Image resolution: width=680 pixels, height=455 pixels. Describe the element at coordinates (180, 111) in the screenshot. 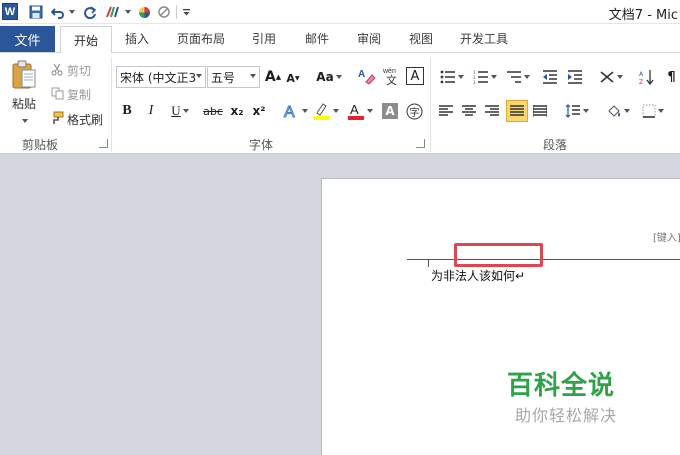

I see `underline-icon: U` at that location.